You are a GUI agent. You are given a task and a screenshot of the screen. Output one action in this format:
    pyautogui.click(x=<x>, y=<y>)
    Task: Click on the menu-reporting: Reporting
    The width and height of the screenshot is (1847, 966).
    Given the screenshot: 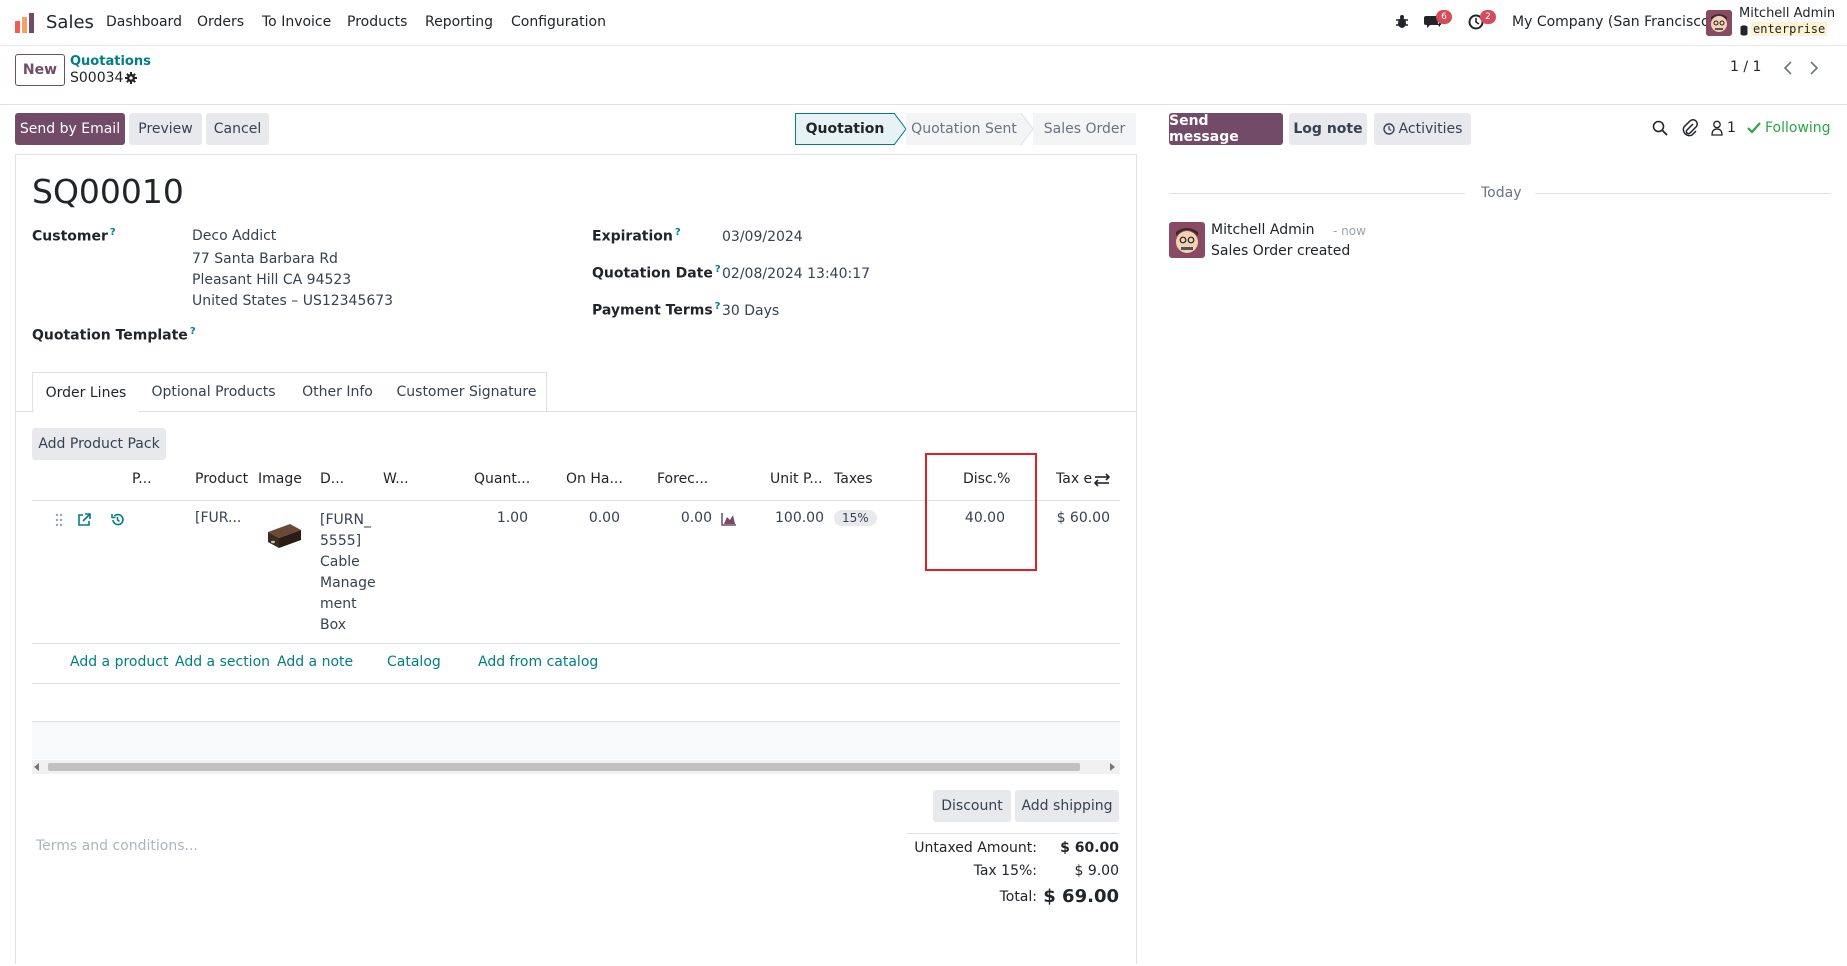 What is the action you would take?
    pyautogui.click(x=459, y=22)
    